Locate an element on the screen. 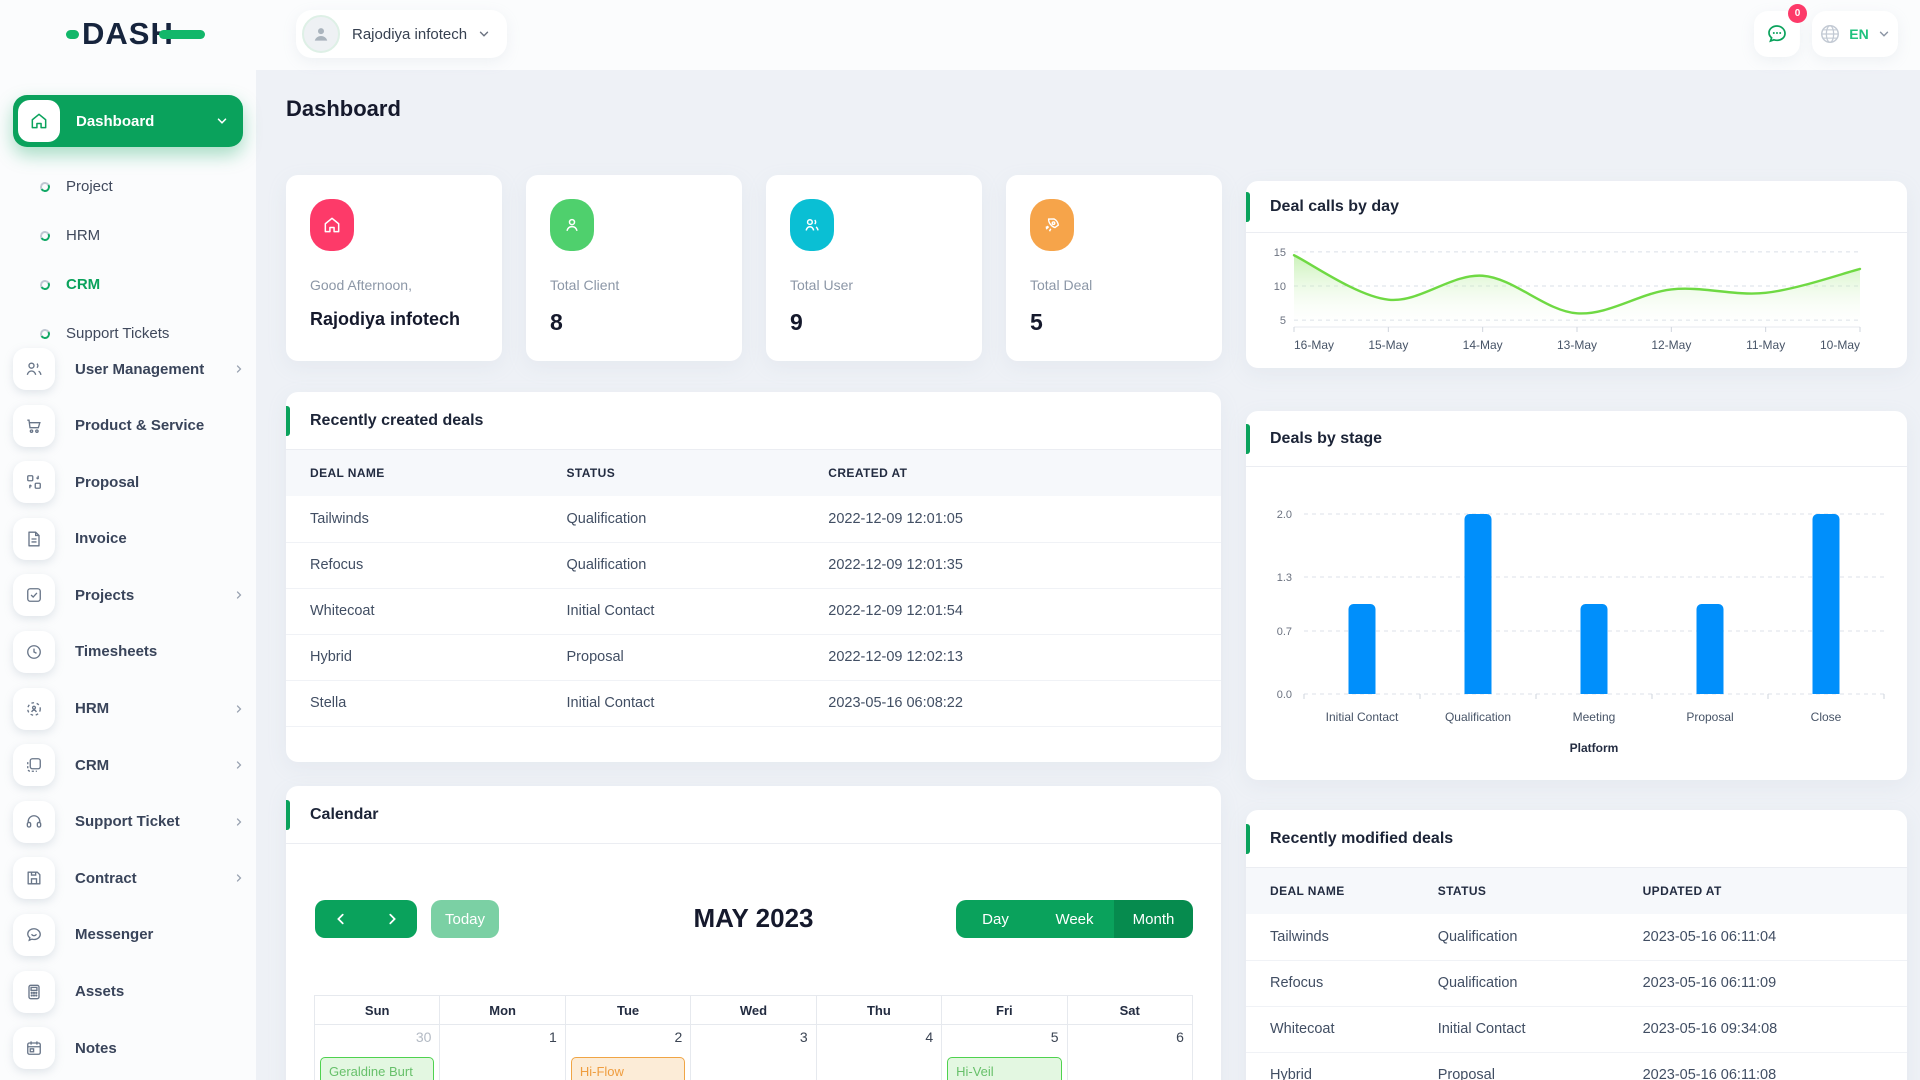  stat-value: 9 is located at coordinates (796, 322).